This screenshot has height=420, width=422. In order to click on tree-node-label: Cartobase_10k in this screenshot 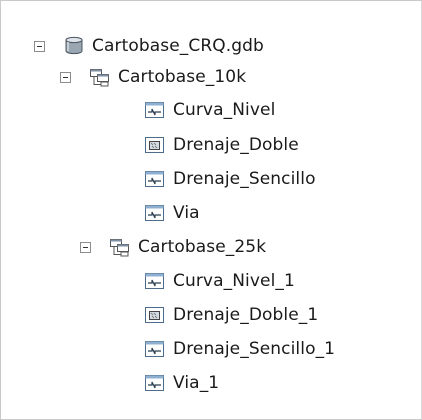, I will do `click(182, 77)`.